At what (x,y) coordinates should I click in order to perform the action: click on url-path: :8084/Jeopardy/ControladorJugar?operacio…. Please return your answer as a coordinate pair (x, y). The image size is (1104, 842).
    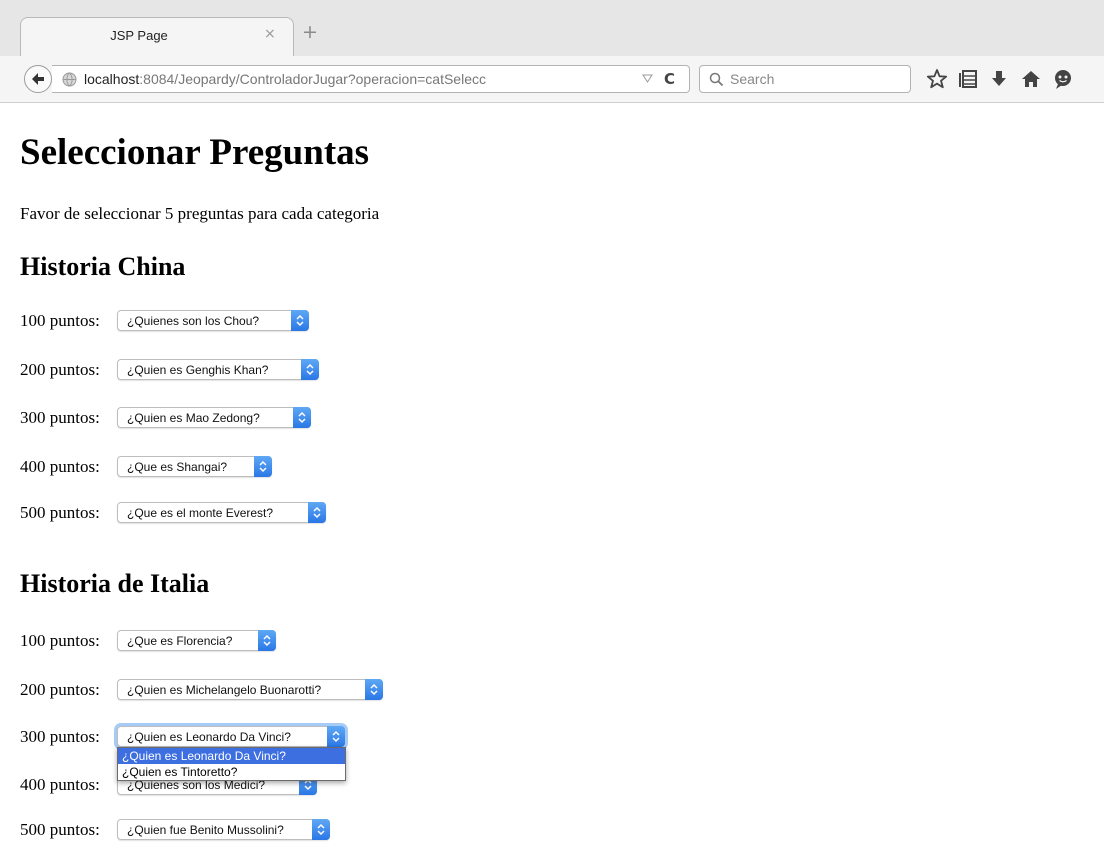
    Looking at the image, I should click on (312, 79).